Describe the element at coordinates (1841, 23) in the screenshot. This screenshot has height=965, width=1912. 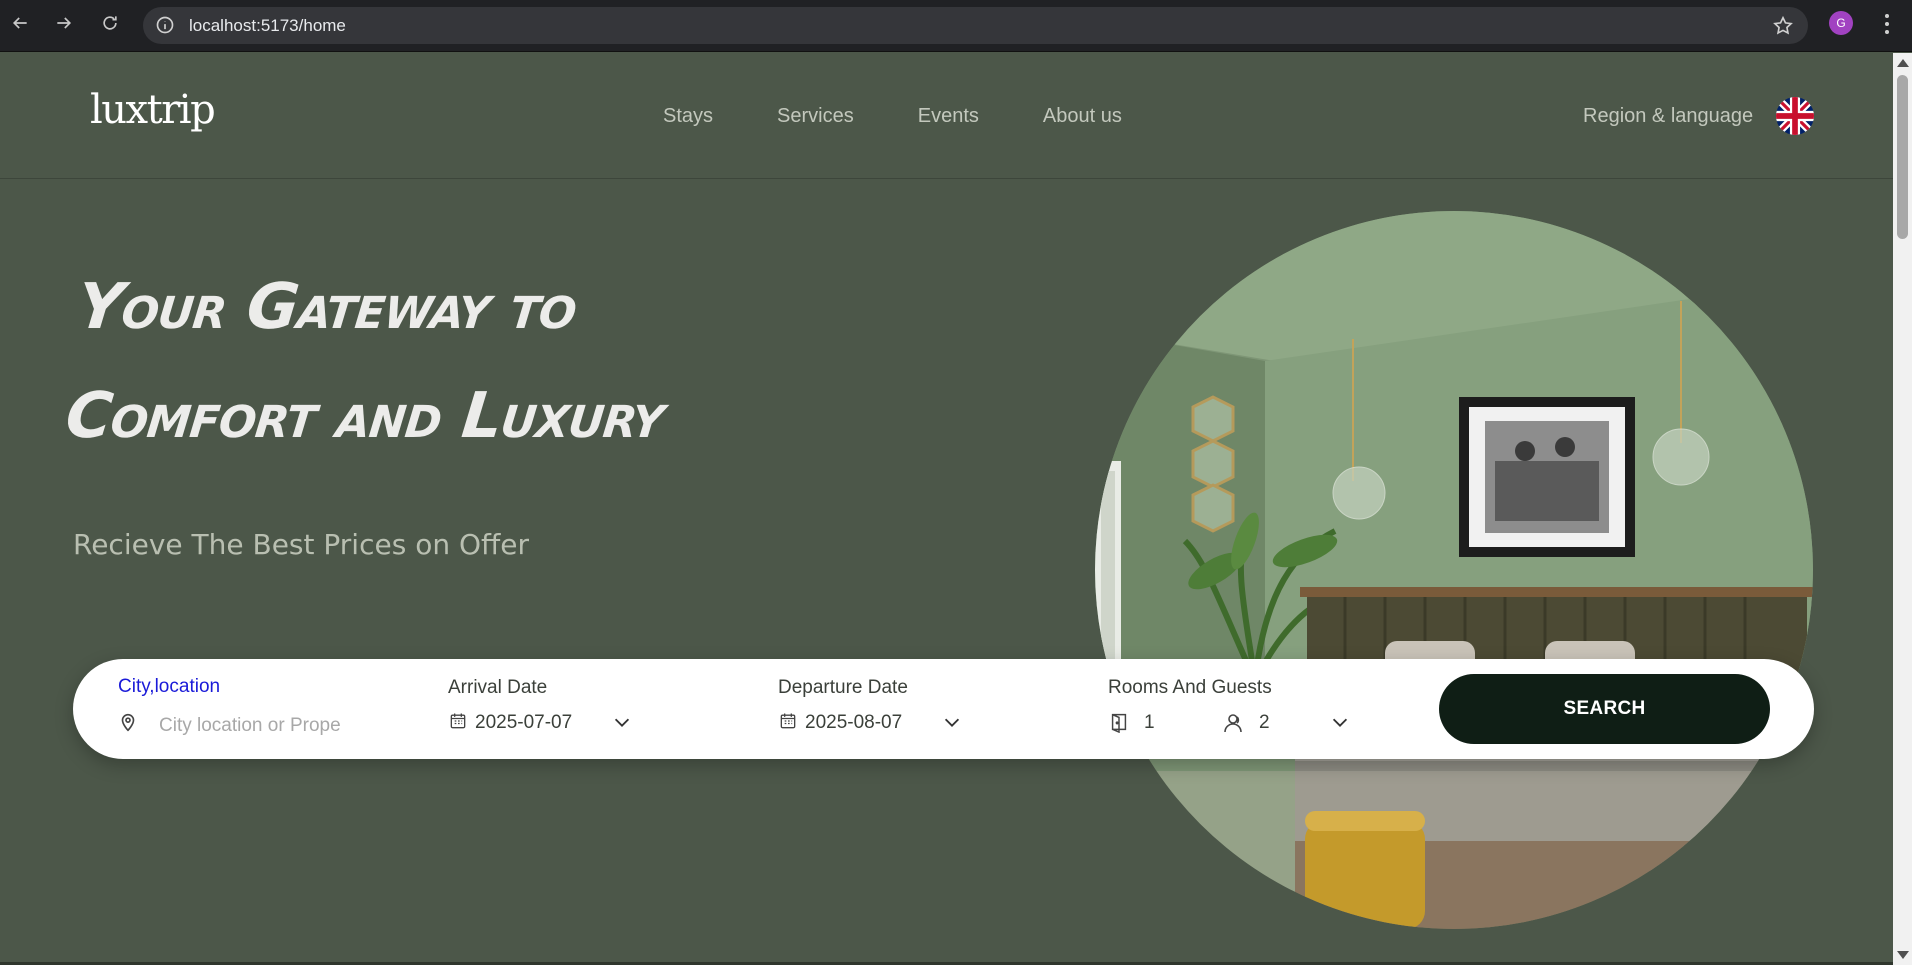
I see `profile-avatar: G` at that location.